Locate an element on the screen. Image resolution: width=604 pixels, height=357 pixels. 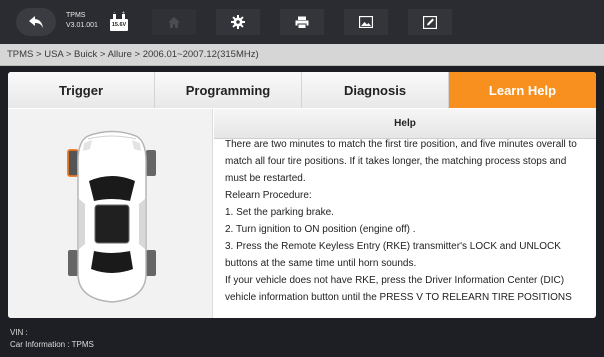
edit-button is located at coordinates (430, 22).